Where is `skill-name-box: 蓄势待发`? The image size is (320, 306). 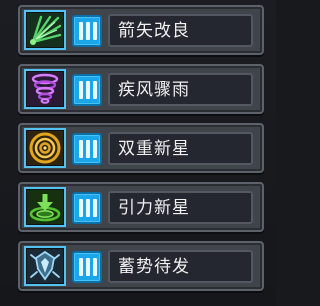
skill-name-box: 蓄势待发 is located at coordinates (180, 266).